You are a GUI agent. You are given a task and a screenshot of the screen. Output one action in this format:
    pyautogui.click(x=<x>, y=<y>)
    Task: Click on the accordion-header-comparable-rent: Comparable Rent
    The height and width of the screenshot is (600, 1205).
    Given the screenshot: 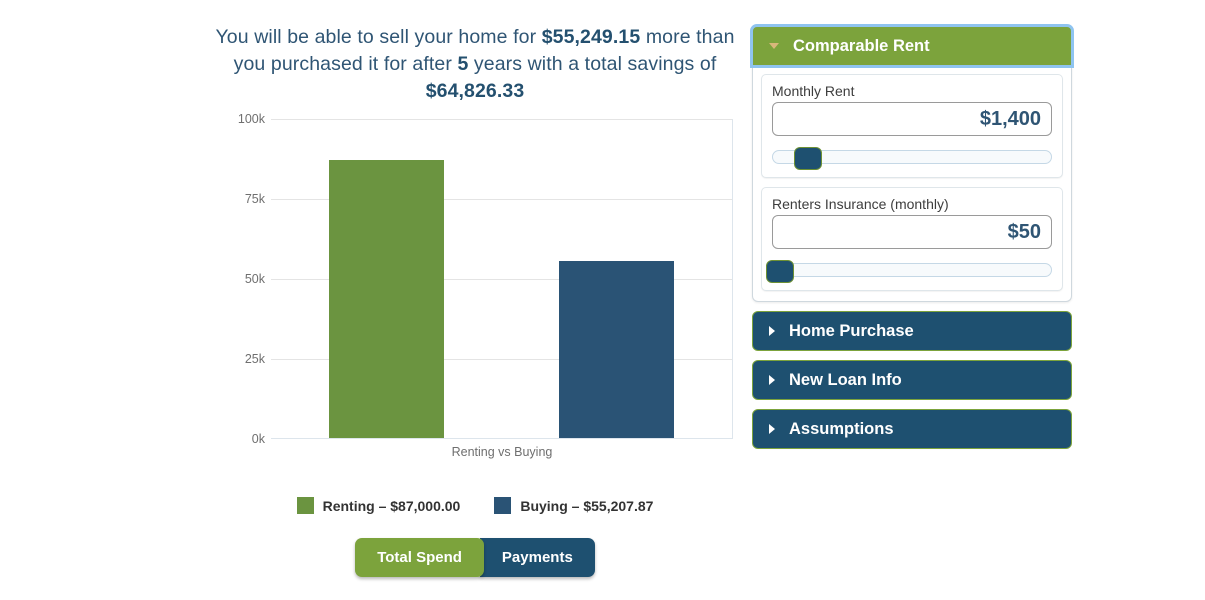 What is the action you would take?
    pyautogui.click(x=912, y=46)
    